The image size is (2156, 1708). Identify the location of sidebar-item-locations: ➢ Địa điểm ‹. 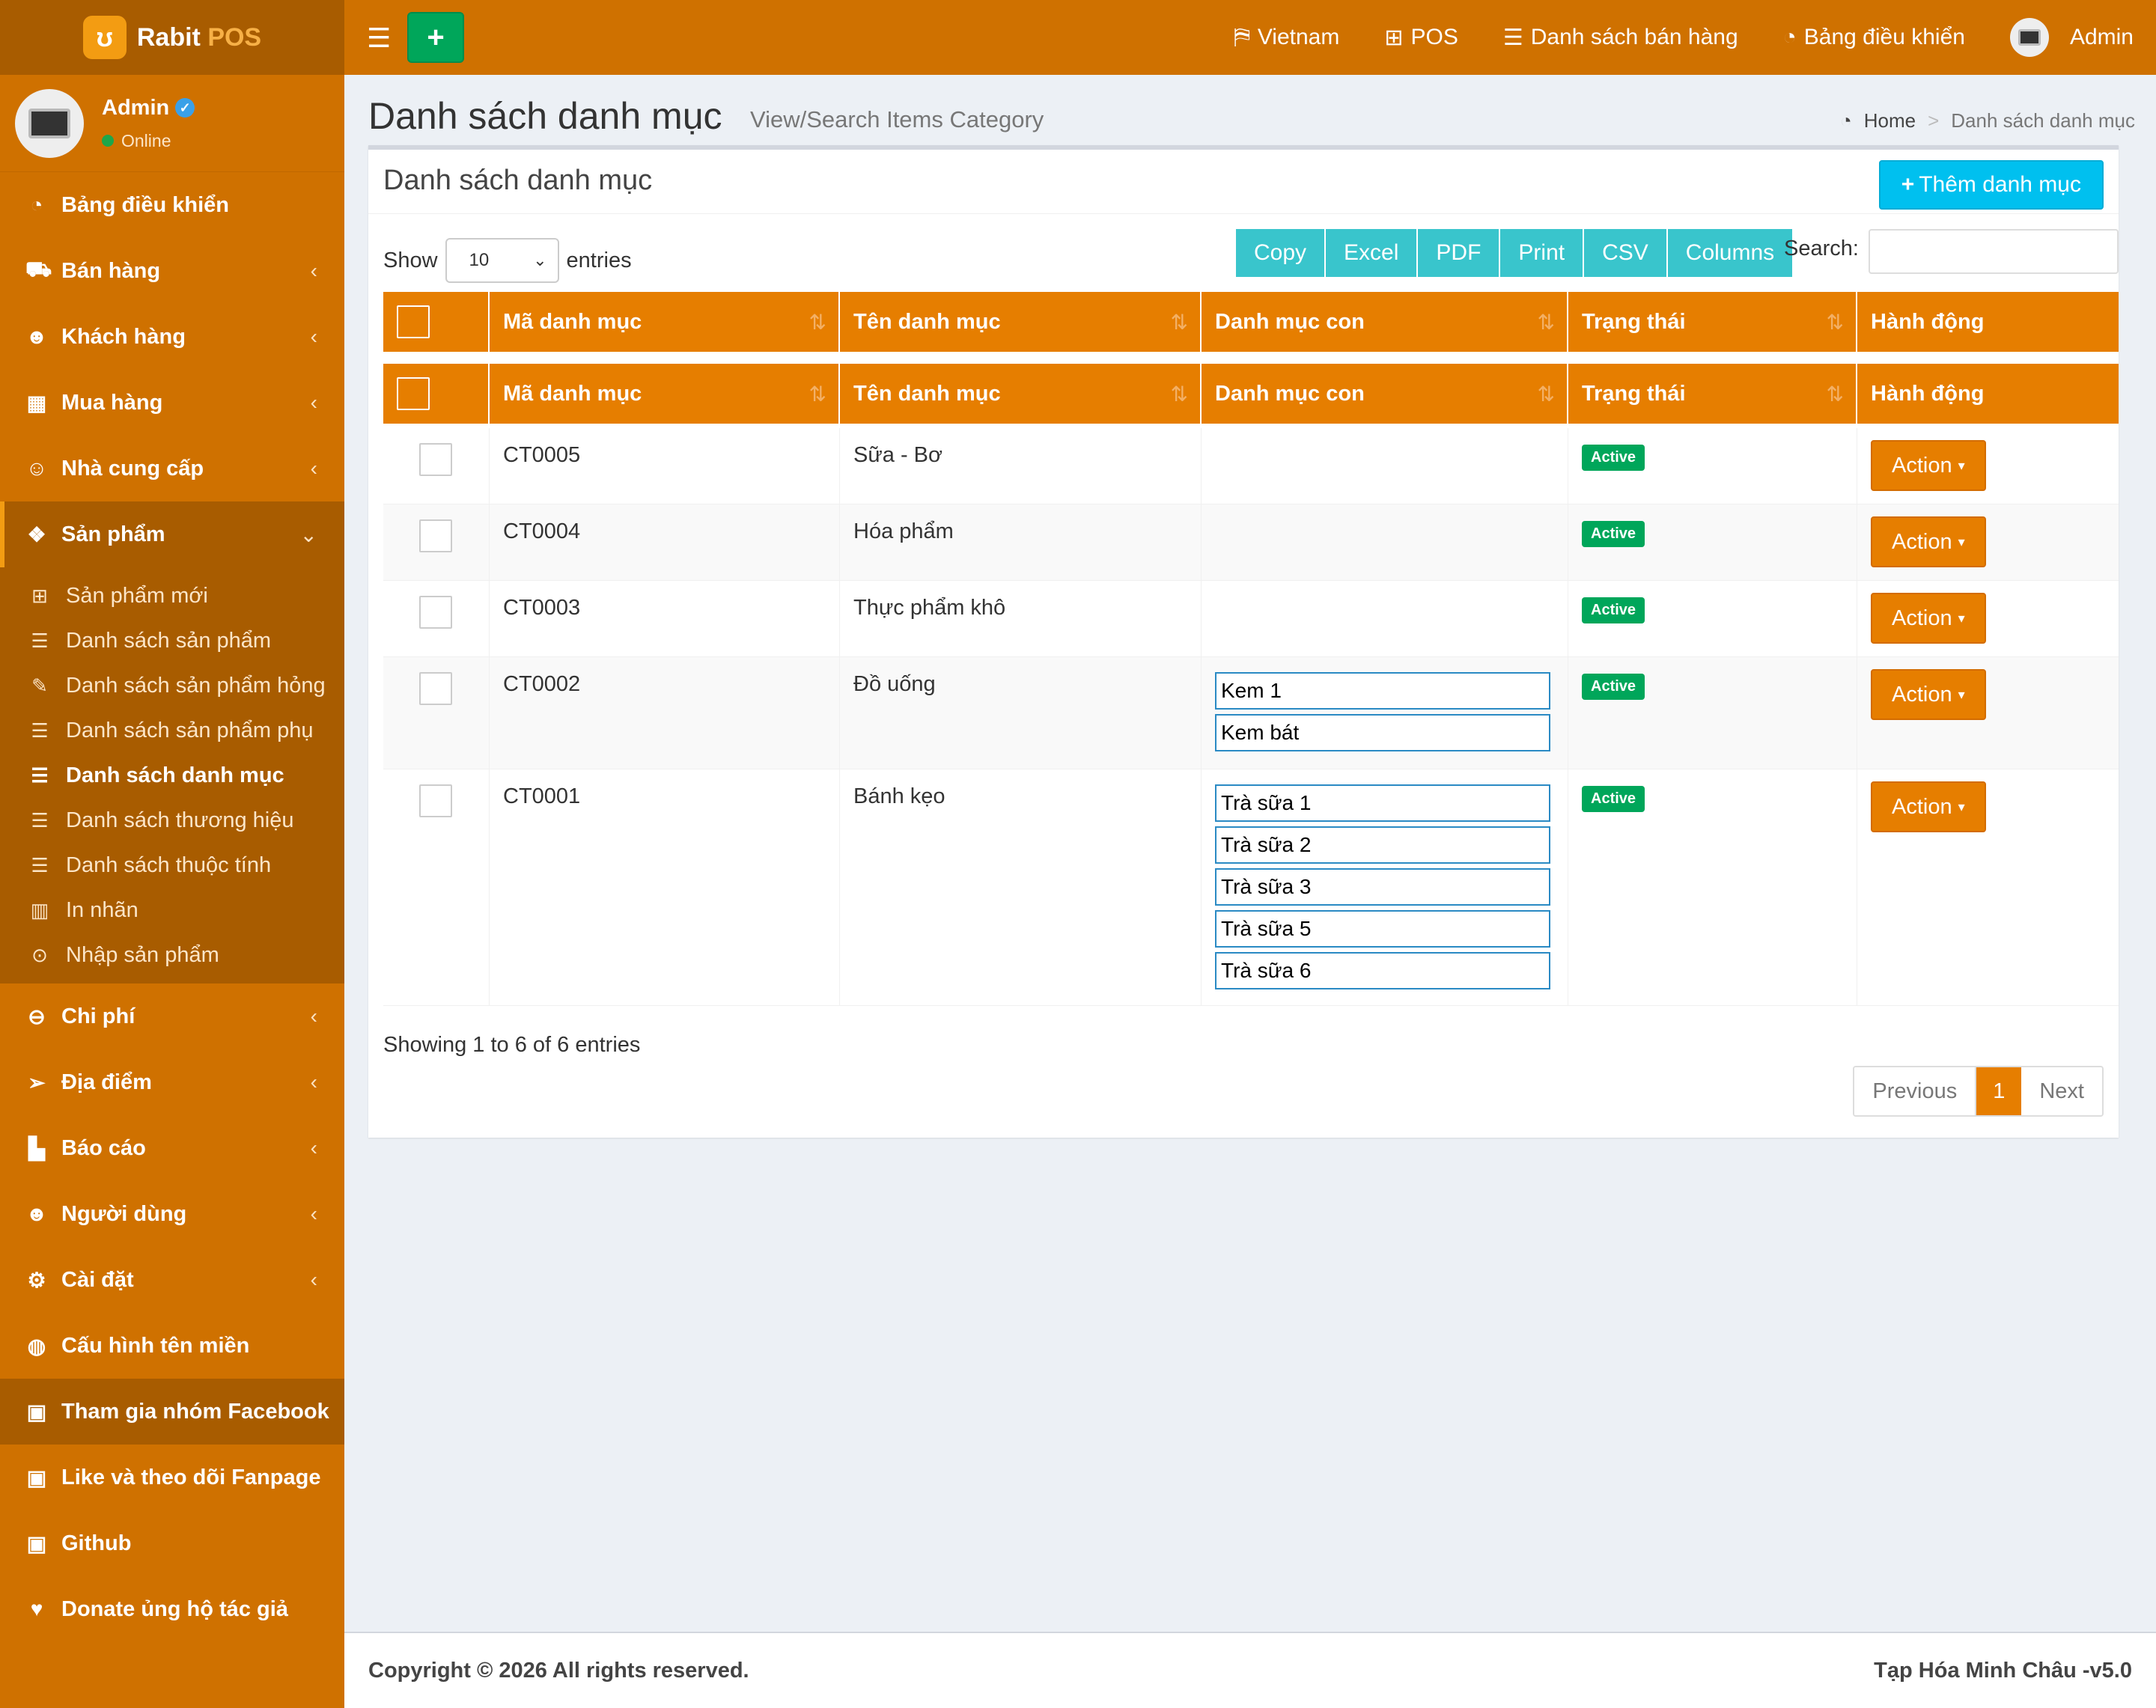
(172, 1082).